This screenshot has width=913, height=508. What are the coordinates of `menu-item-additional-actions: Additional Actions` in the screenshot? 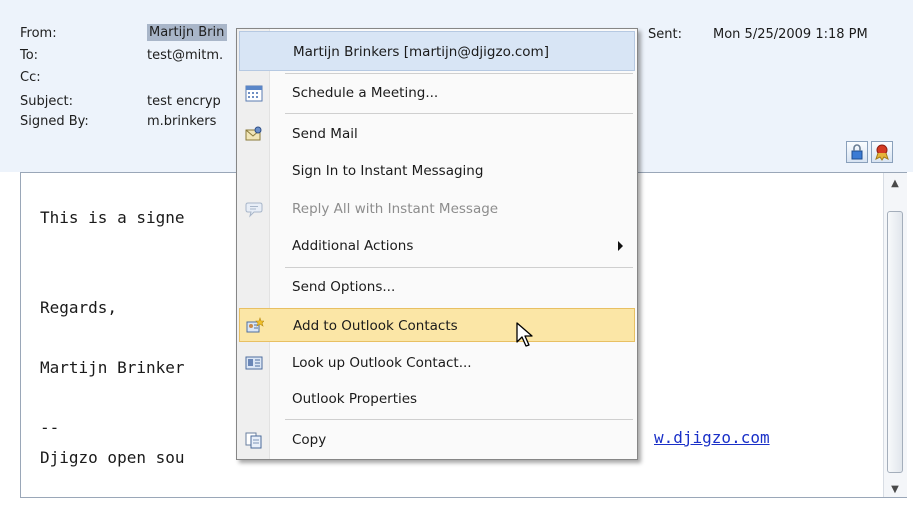 It's located at (437, 246).